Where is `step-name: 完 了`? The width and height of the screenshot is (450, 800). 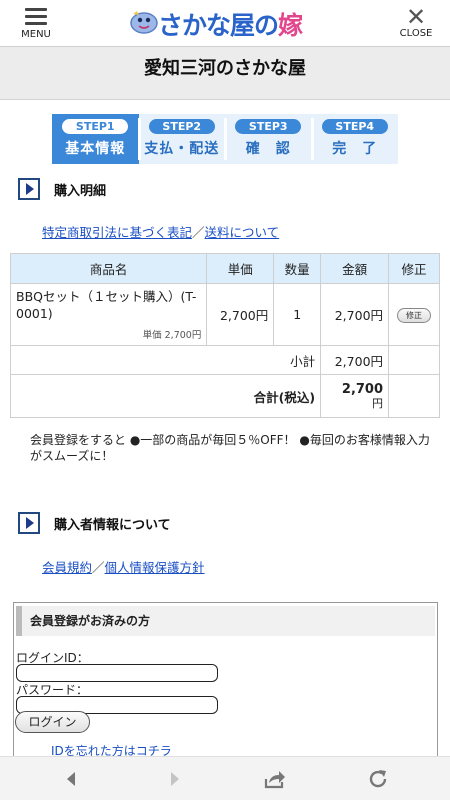
step-name: 完 了 is located at coordinates (355, 149).